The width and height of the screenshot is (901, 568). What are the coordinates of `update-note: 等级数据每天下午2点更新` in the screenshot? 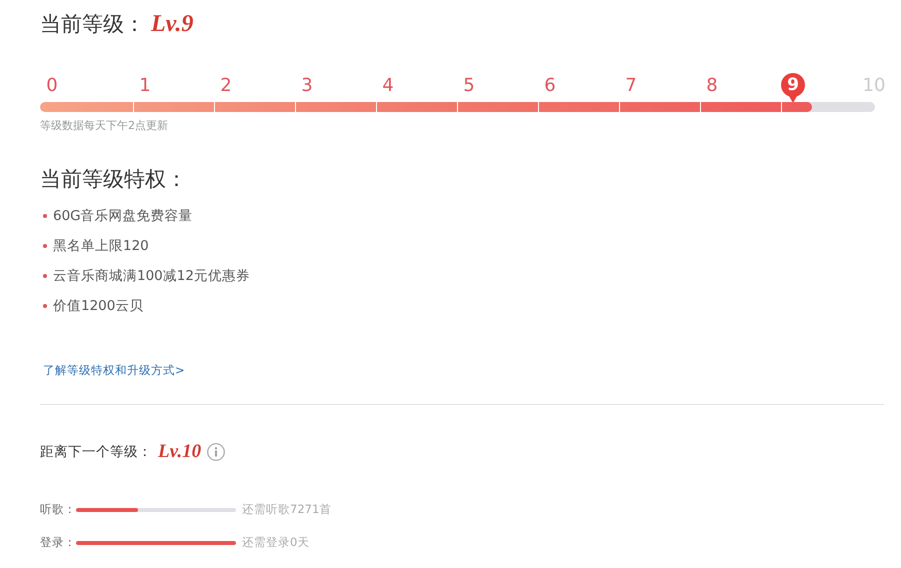 It's located at (104, 125).